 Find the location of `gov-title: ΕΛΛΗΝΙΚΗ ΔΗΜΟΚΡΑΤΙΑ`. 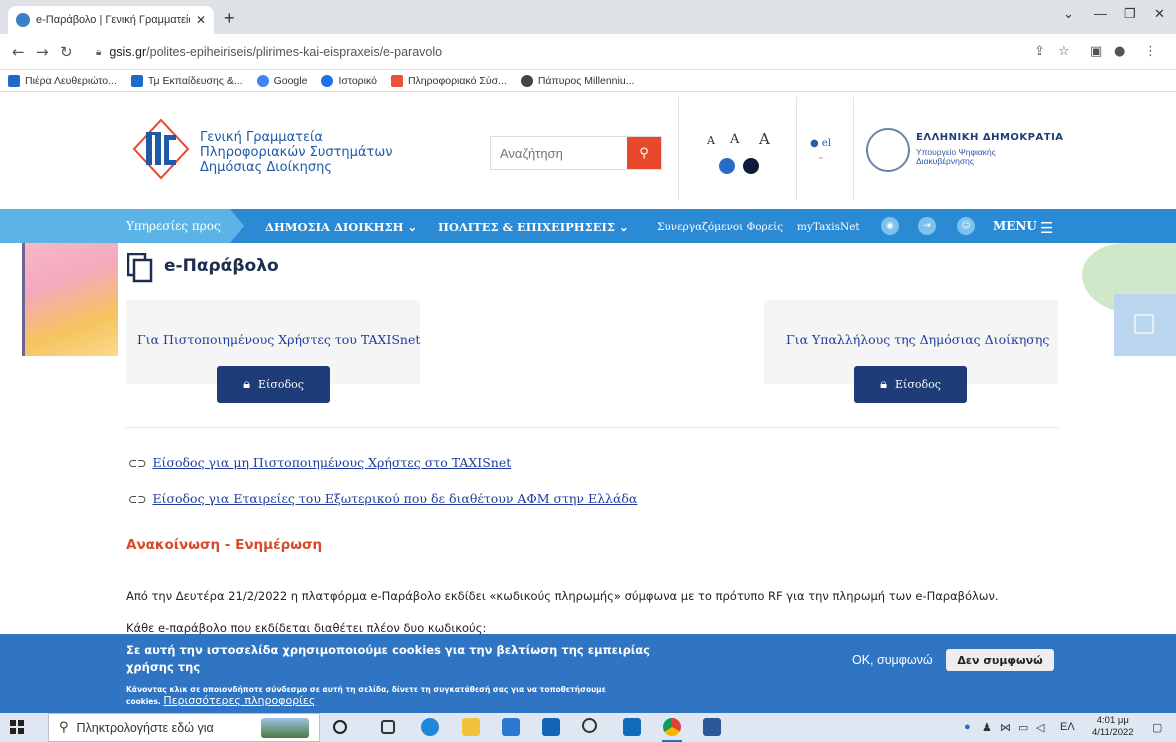

gov-title: ΕΛΛΗΝΙΚΗ ΔΗΜΟΚΡΑΤΙΑ is located at coordinates (990, 137).